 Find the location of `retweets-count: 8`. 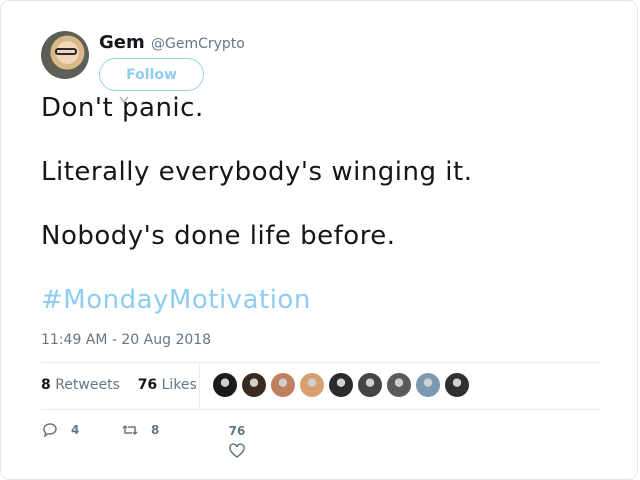

retweets-count: 8 is located at coordinates (46, 385).